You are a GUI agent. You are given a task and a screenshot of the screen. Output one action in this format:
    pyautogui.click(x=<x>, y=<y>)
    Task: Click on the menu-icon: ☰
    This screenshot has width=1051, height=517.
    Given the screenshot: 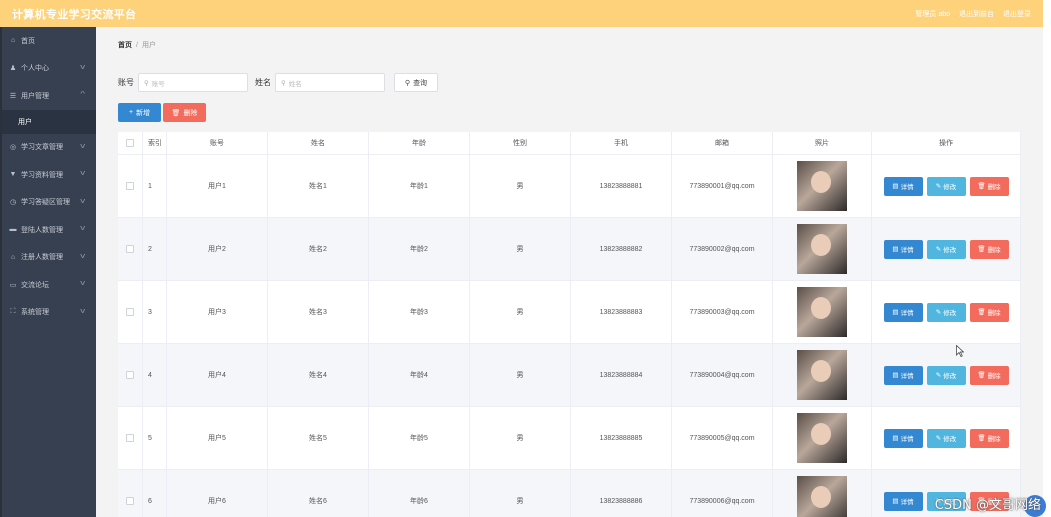 What is the action you would take?
    pyautogui.click(x=13, y=96)
    